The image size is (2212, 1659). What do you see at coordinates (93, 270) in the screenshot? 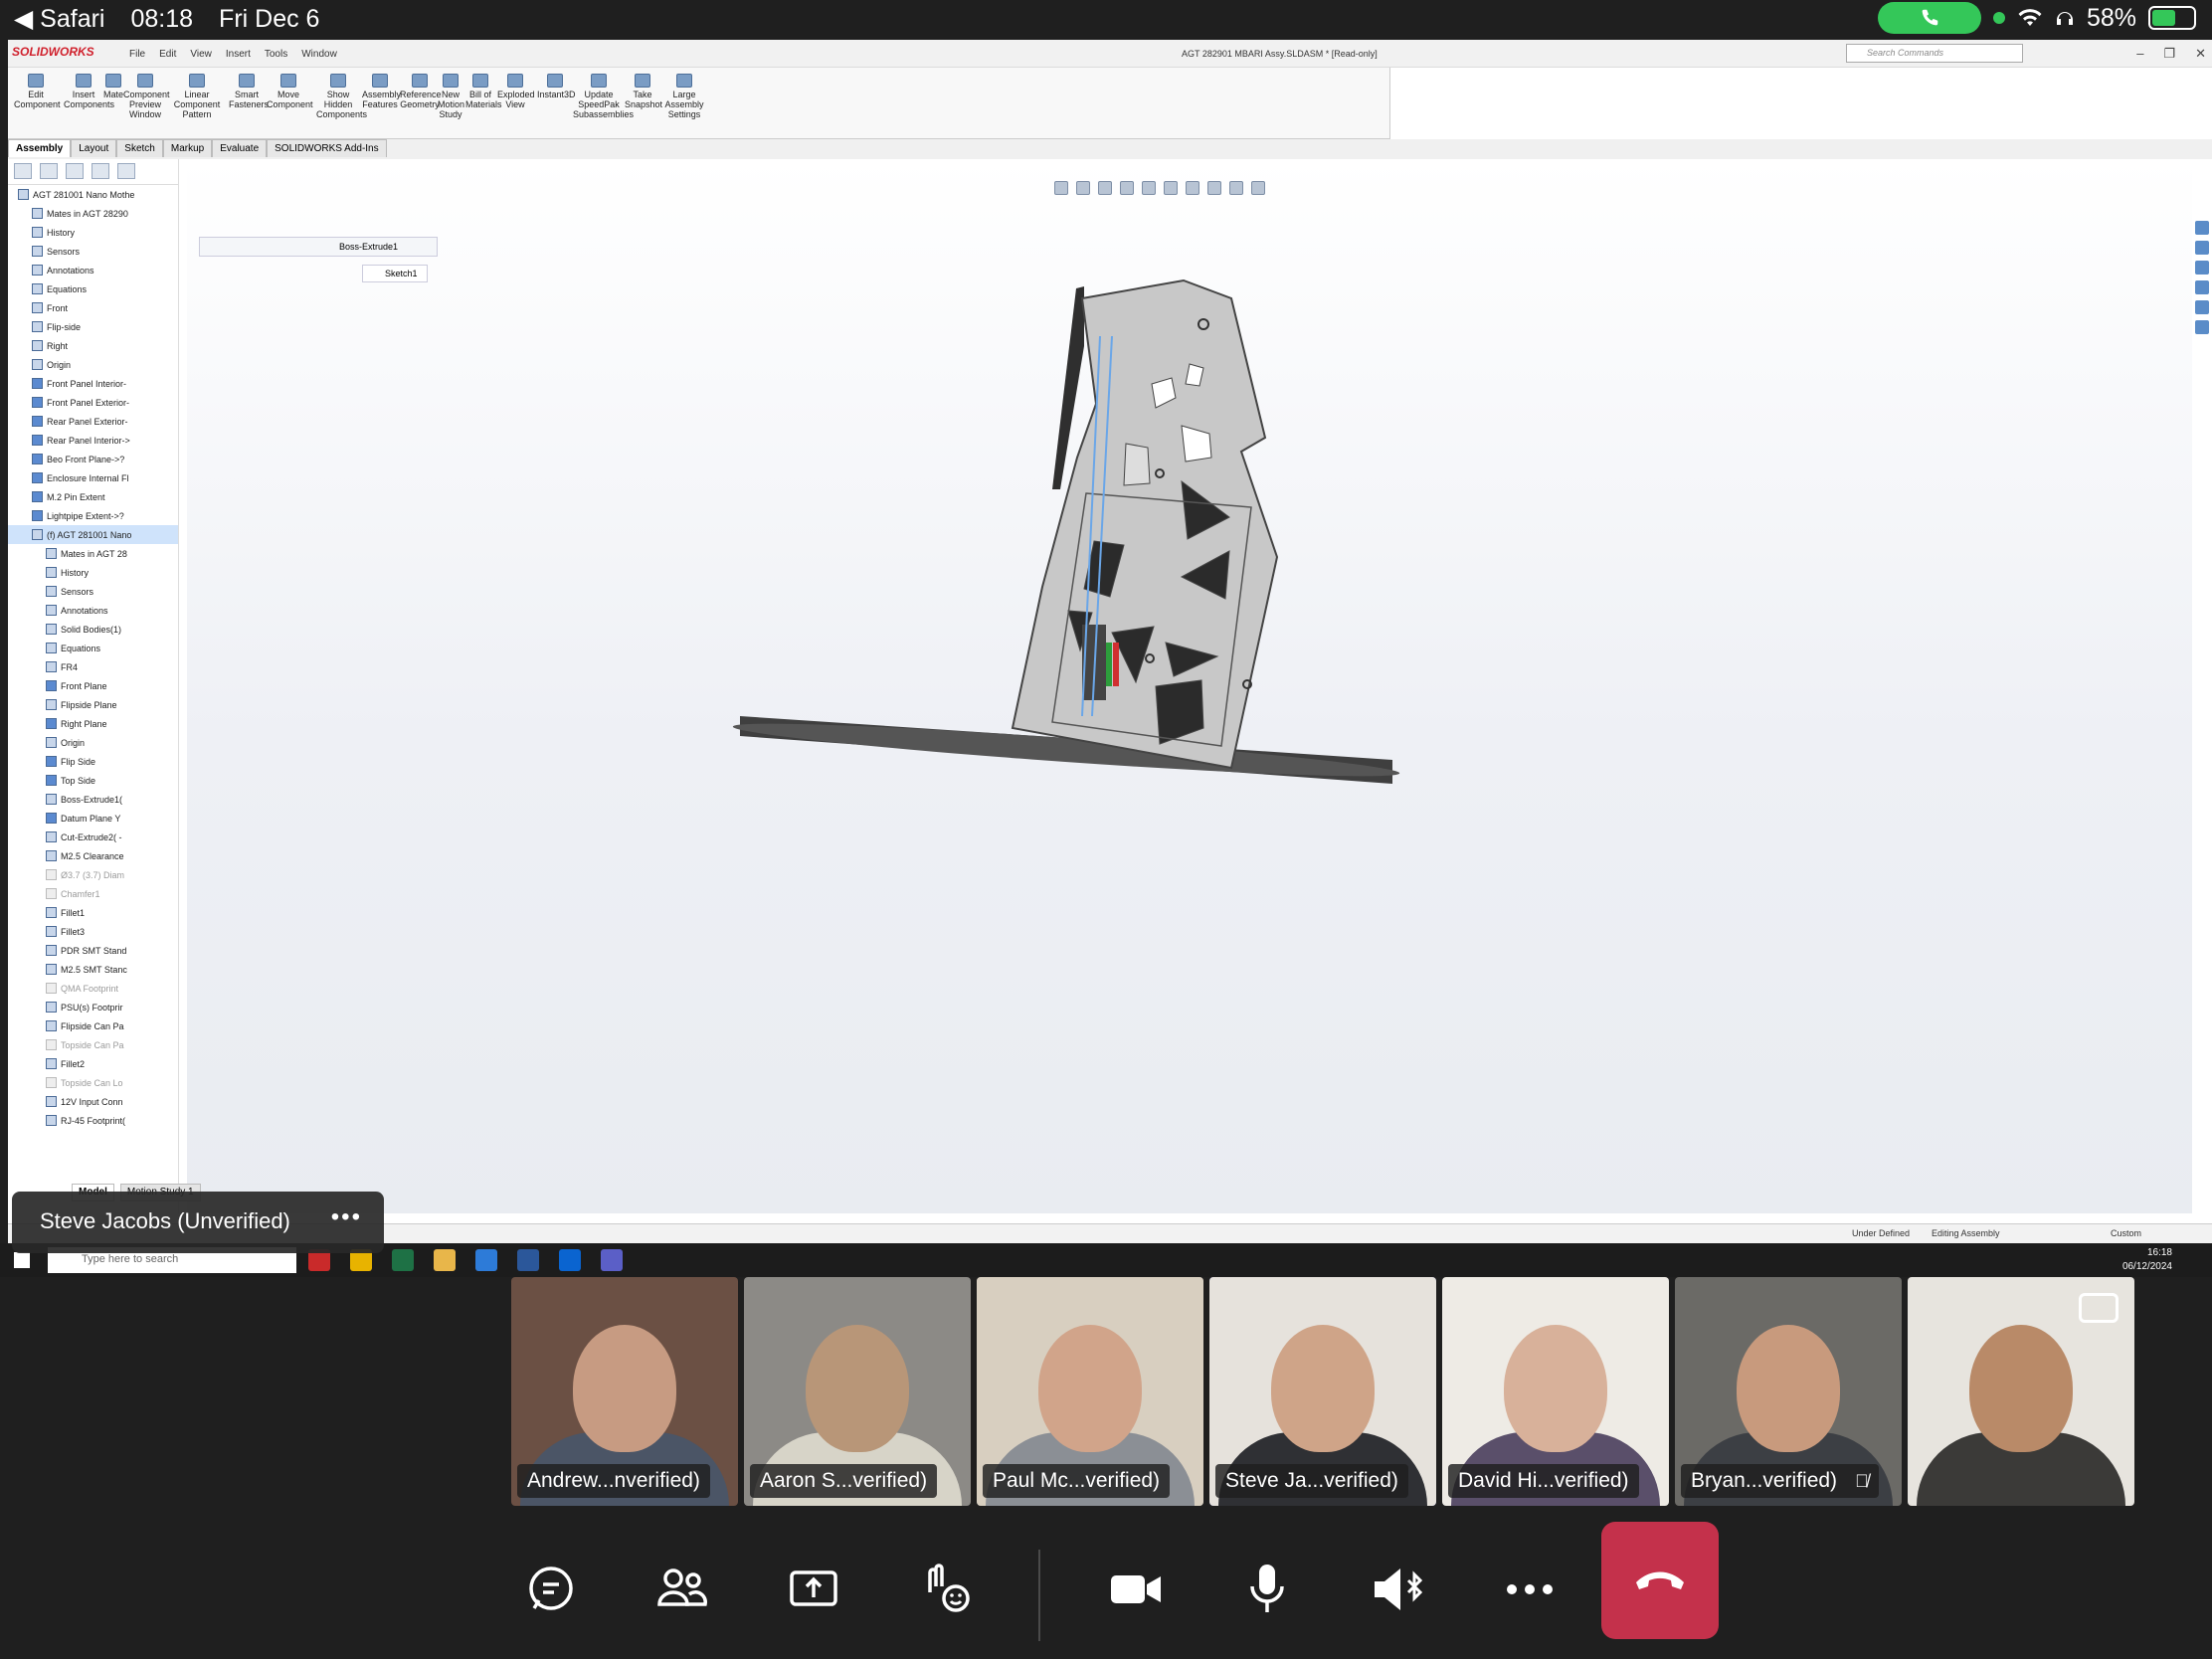
I see `tree-item: Annotations` at bounding box center [93, 270].